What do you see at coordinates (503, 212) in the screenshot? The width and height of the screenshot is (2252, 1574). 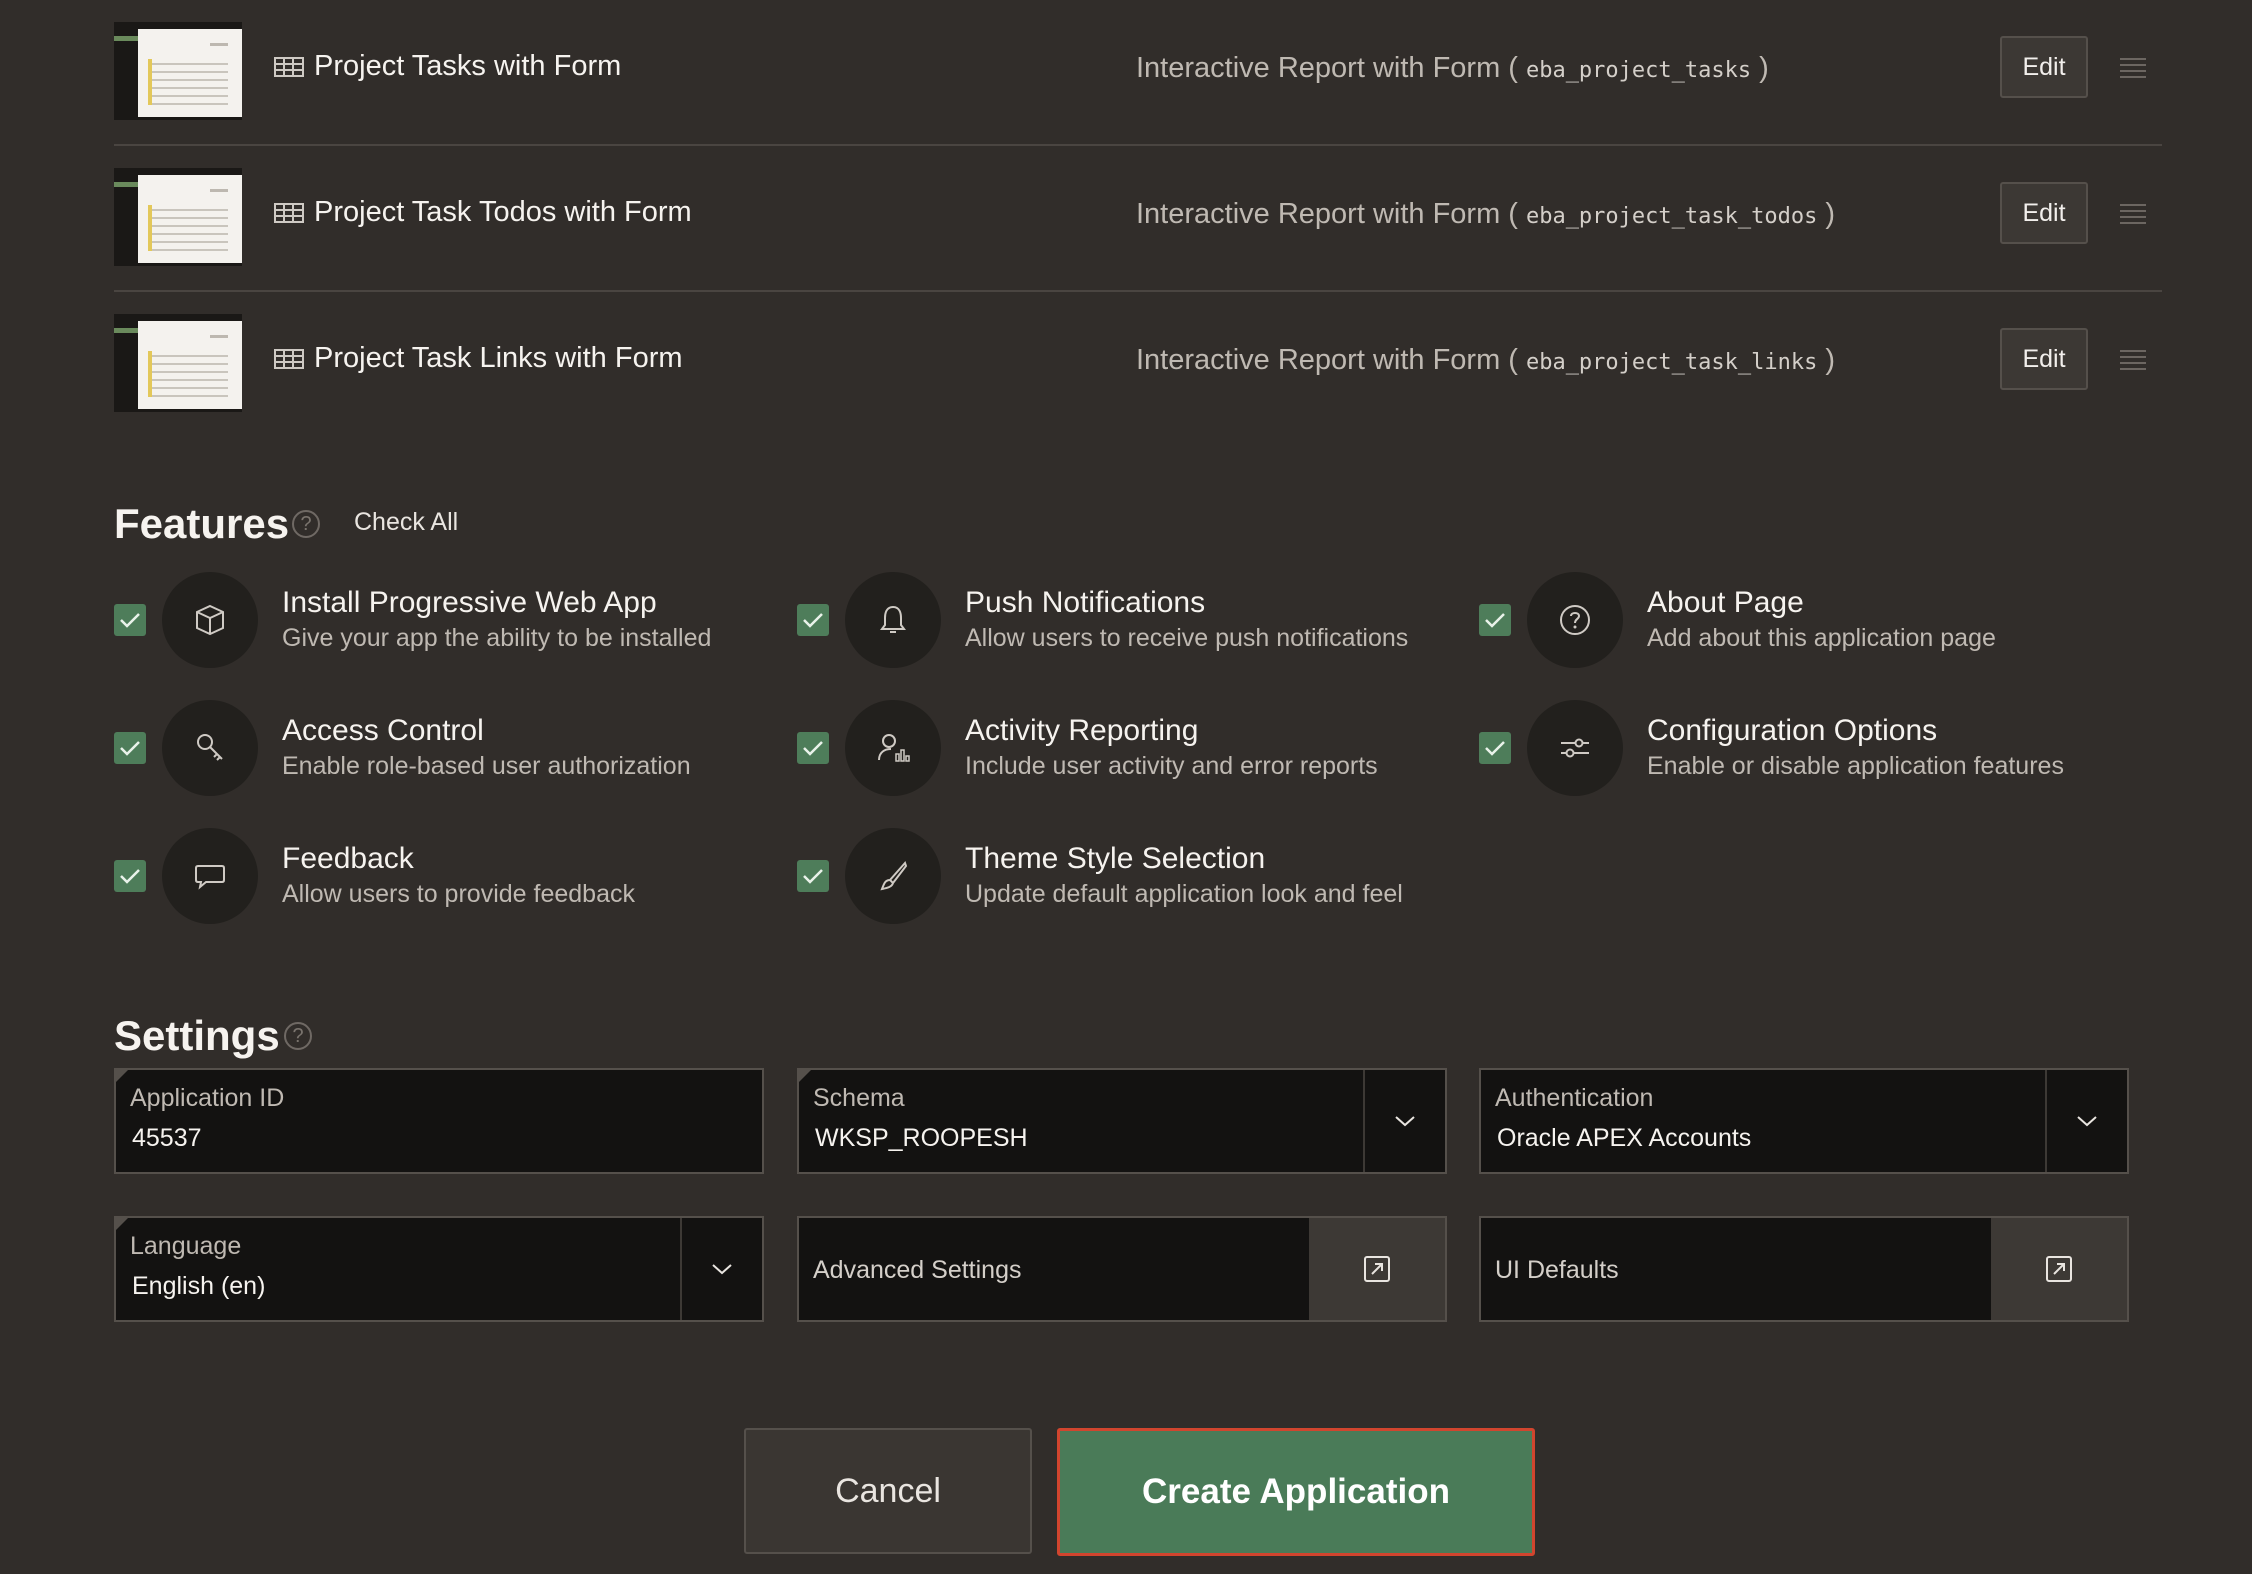 I see `page-name-label: Project Task Todos with Form` at bounding box center [503, 212].